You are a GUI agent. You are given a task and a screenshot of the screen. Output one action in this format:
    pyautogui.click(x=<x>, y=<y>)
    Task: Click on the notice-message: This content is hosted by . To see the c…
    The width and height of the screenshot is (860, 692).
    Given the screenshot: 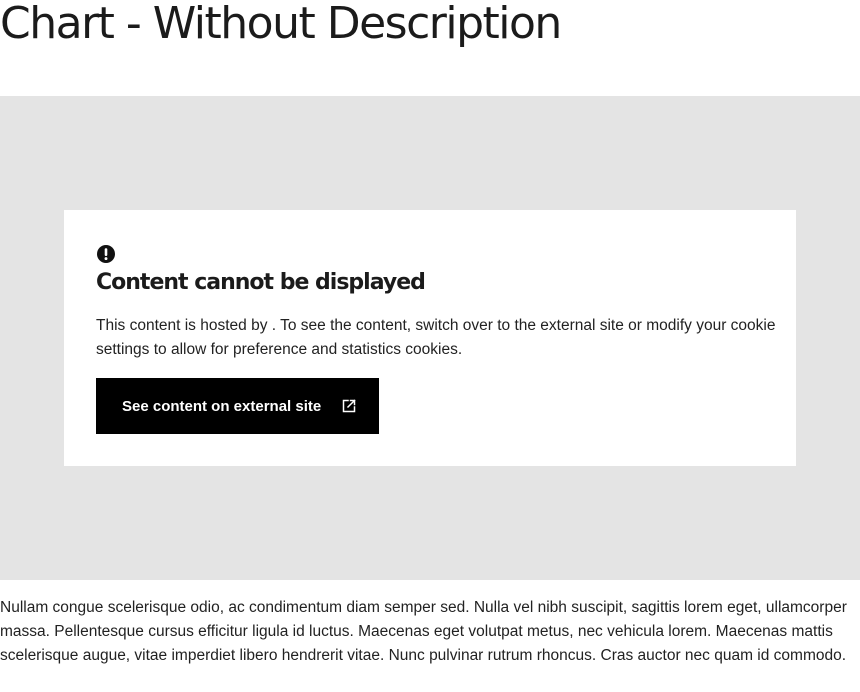 What is the action you would take?
    pyautogui.click(x=436, y=337)
    